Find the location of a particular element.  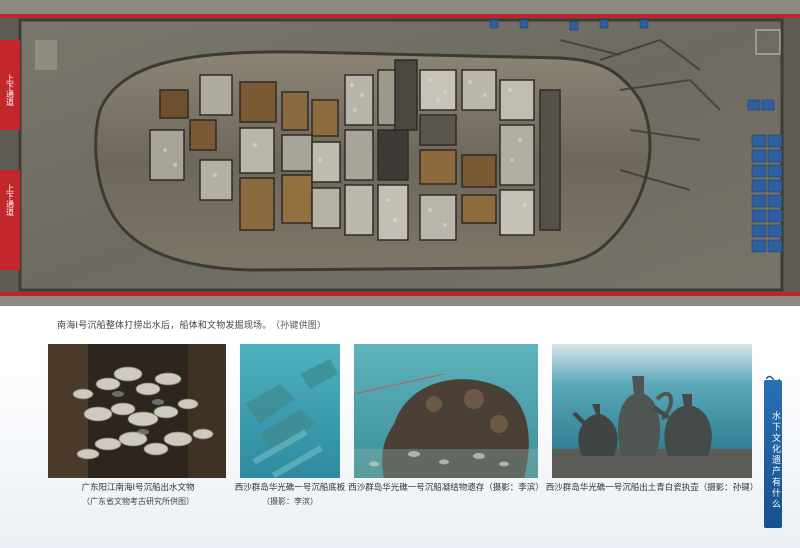

photo4-caption-text: 西沙群岛华光礁一号沉船出土青白瓷执壶（摄影：孙键） is located at coordinates (652, 488).